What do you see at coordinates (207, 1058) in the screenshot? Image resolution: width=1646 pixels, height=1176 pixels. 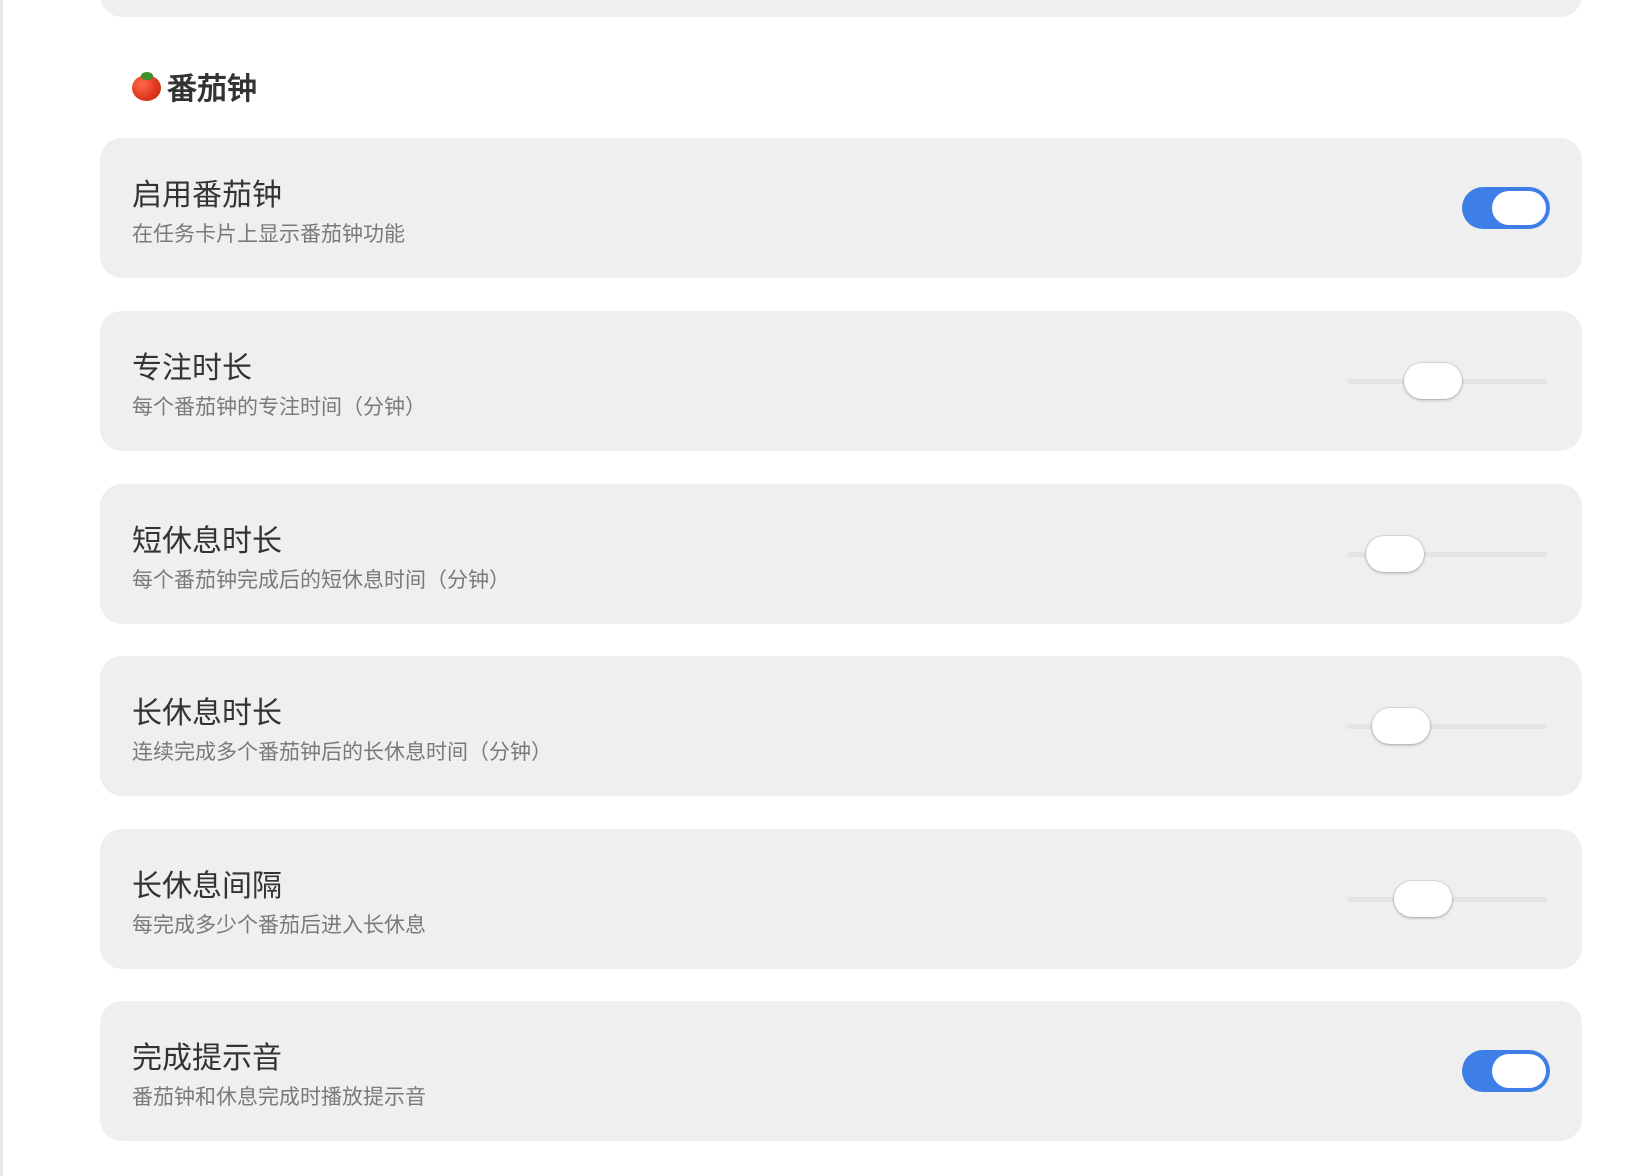 I see `setting-title: 完成提示音` at bounding box center [207, 1058].